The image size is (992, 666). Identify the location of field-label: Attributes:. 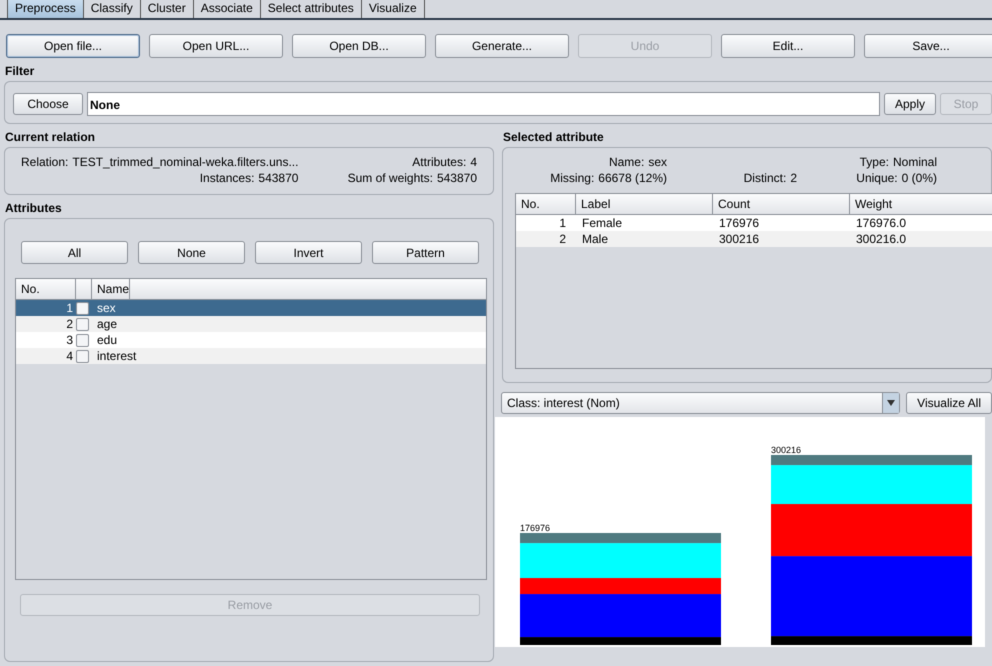
(439, 162).